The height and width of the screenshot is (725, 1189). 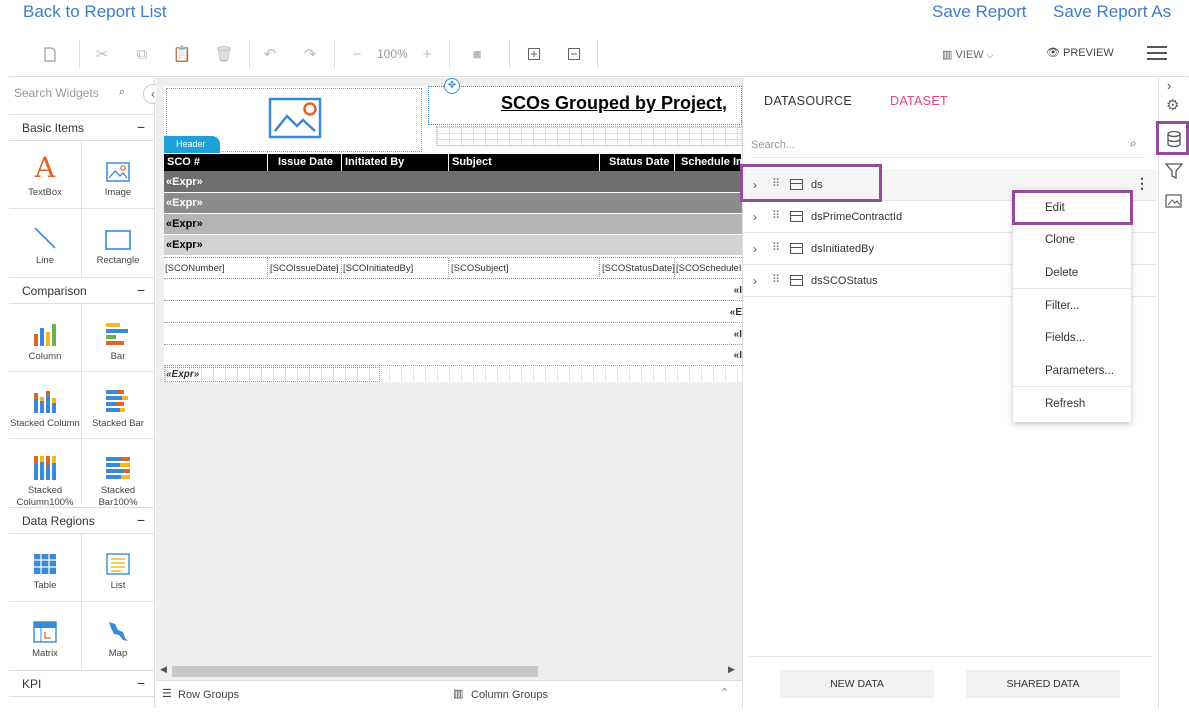 I want to click on section-label: Data Regions, so click(x=58, y=521).